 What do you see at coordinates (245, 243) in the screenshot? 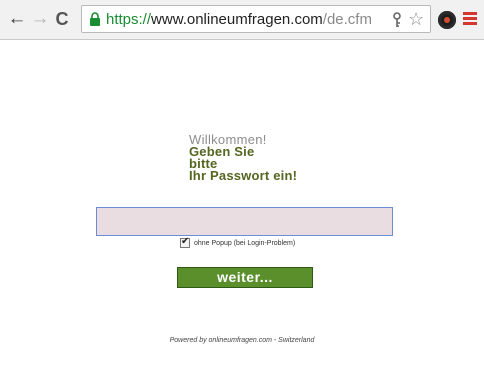
I see `no-popup-label: ohne Popup (bei Login-Problem)` at bounding box center [245, 243].